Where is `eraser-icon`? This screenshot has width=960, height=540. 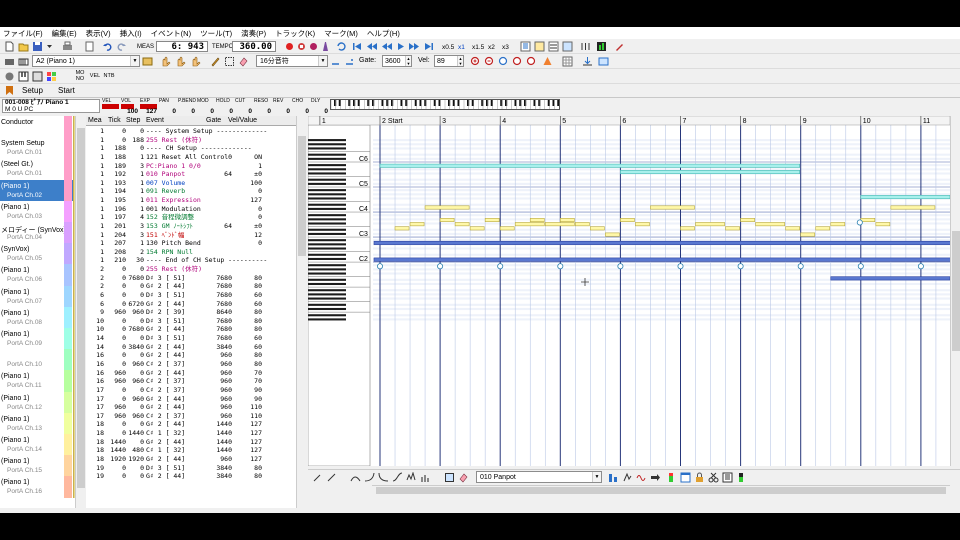 eraser-icon is located at coordinates (463, 477).